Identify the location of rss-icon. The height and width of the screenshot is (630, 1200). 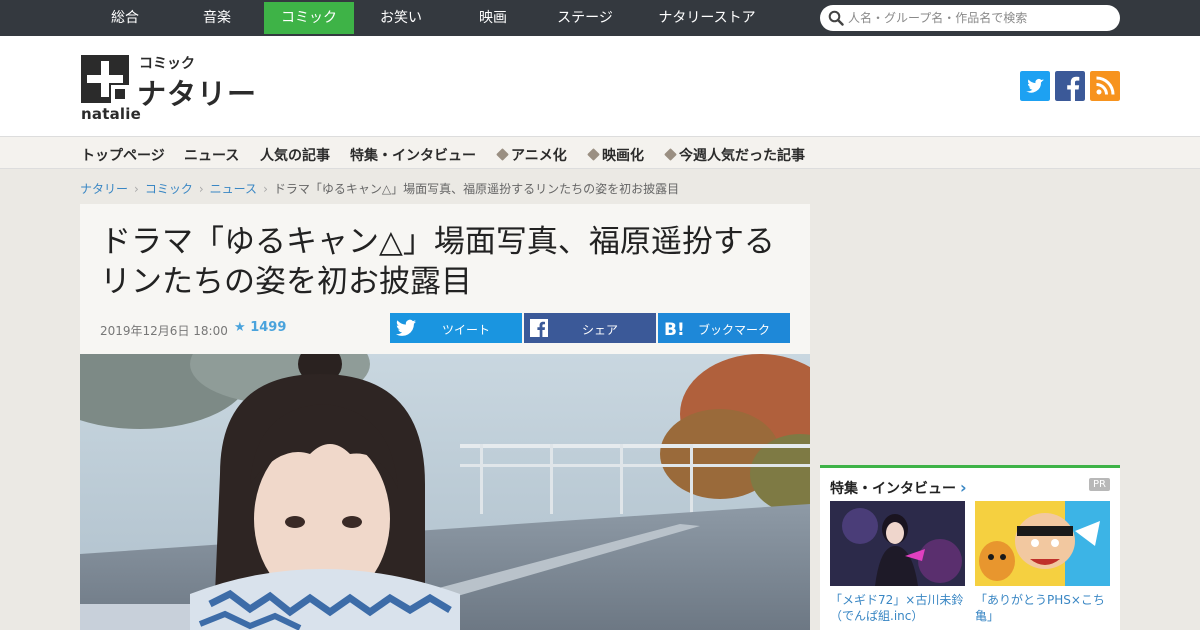
(1105, 86).